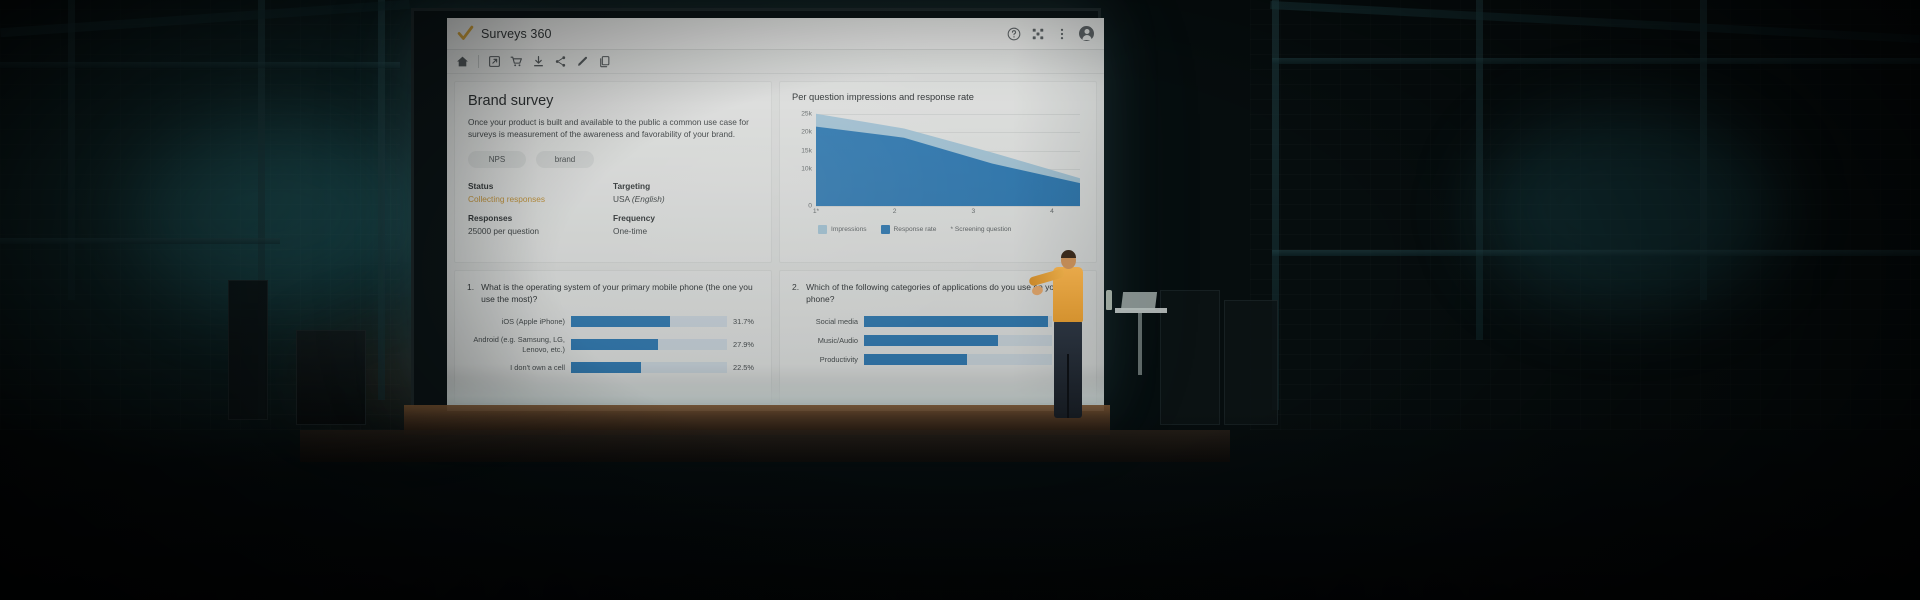 Image resolution: width=1920 pixels, height=600 pixels. I want to click on edit-pencil-icon, so click(582, 61).